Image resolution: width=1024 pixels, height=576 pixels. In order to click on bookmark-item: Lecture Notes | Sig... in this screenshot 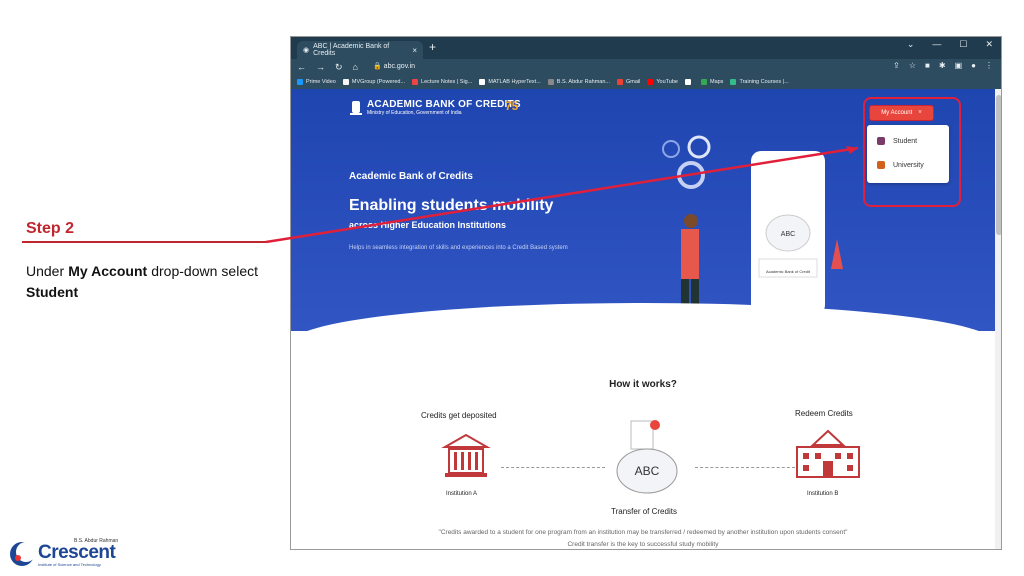, I will do `click(442, 82)`.